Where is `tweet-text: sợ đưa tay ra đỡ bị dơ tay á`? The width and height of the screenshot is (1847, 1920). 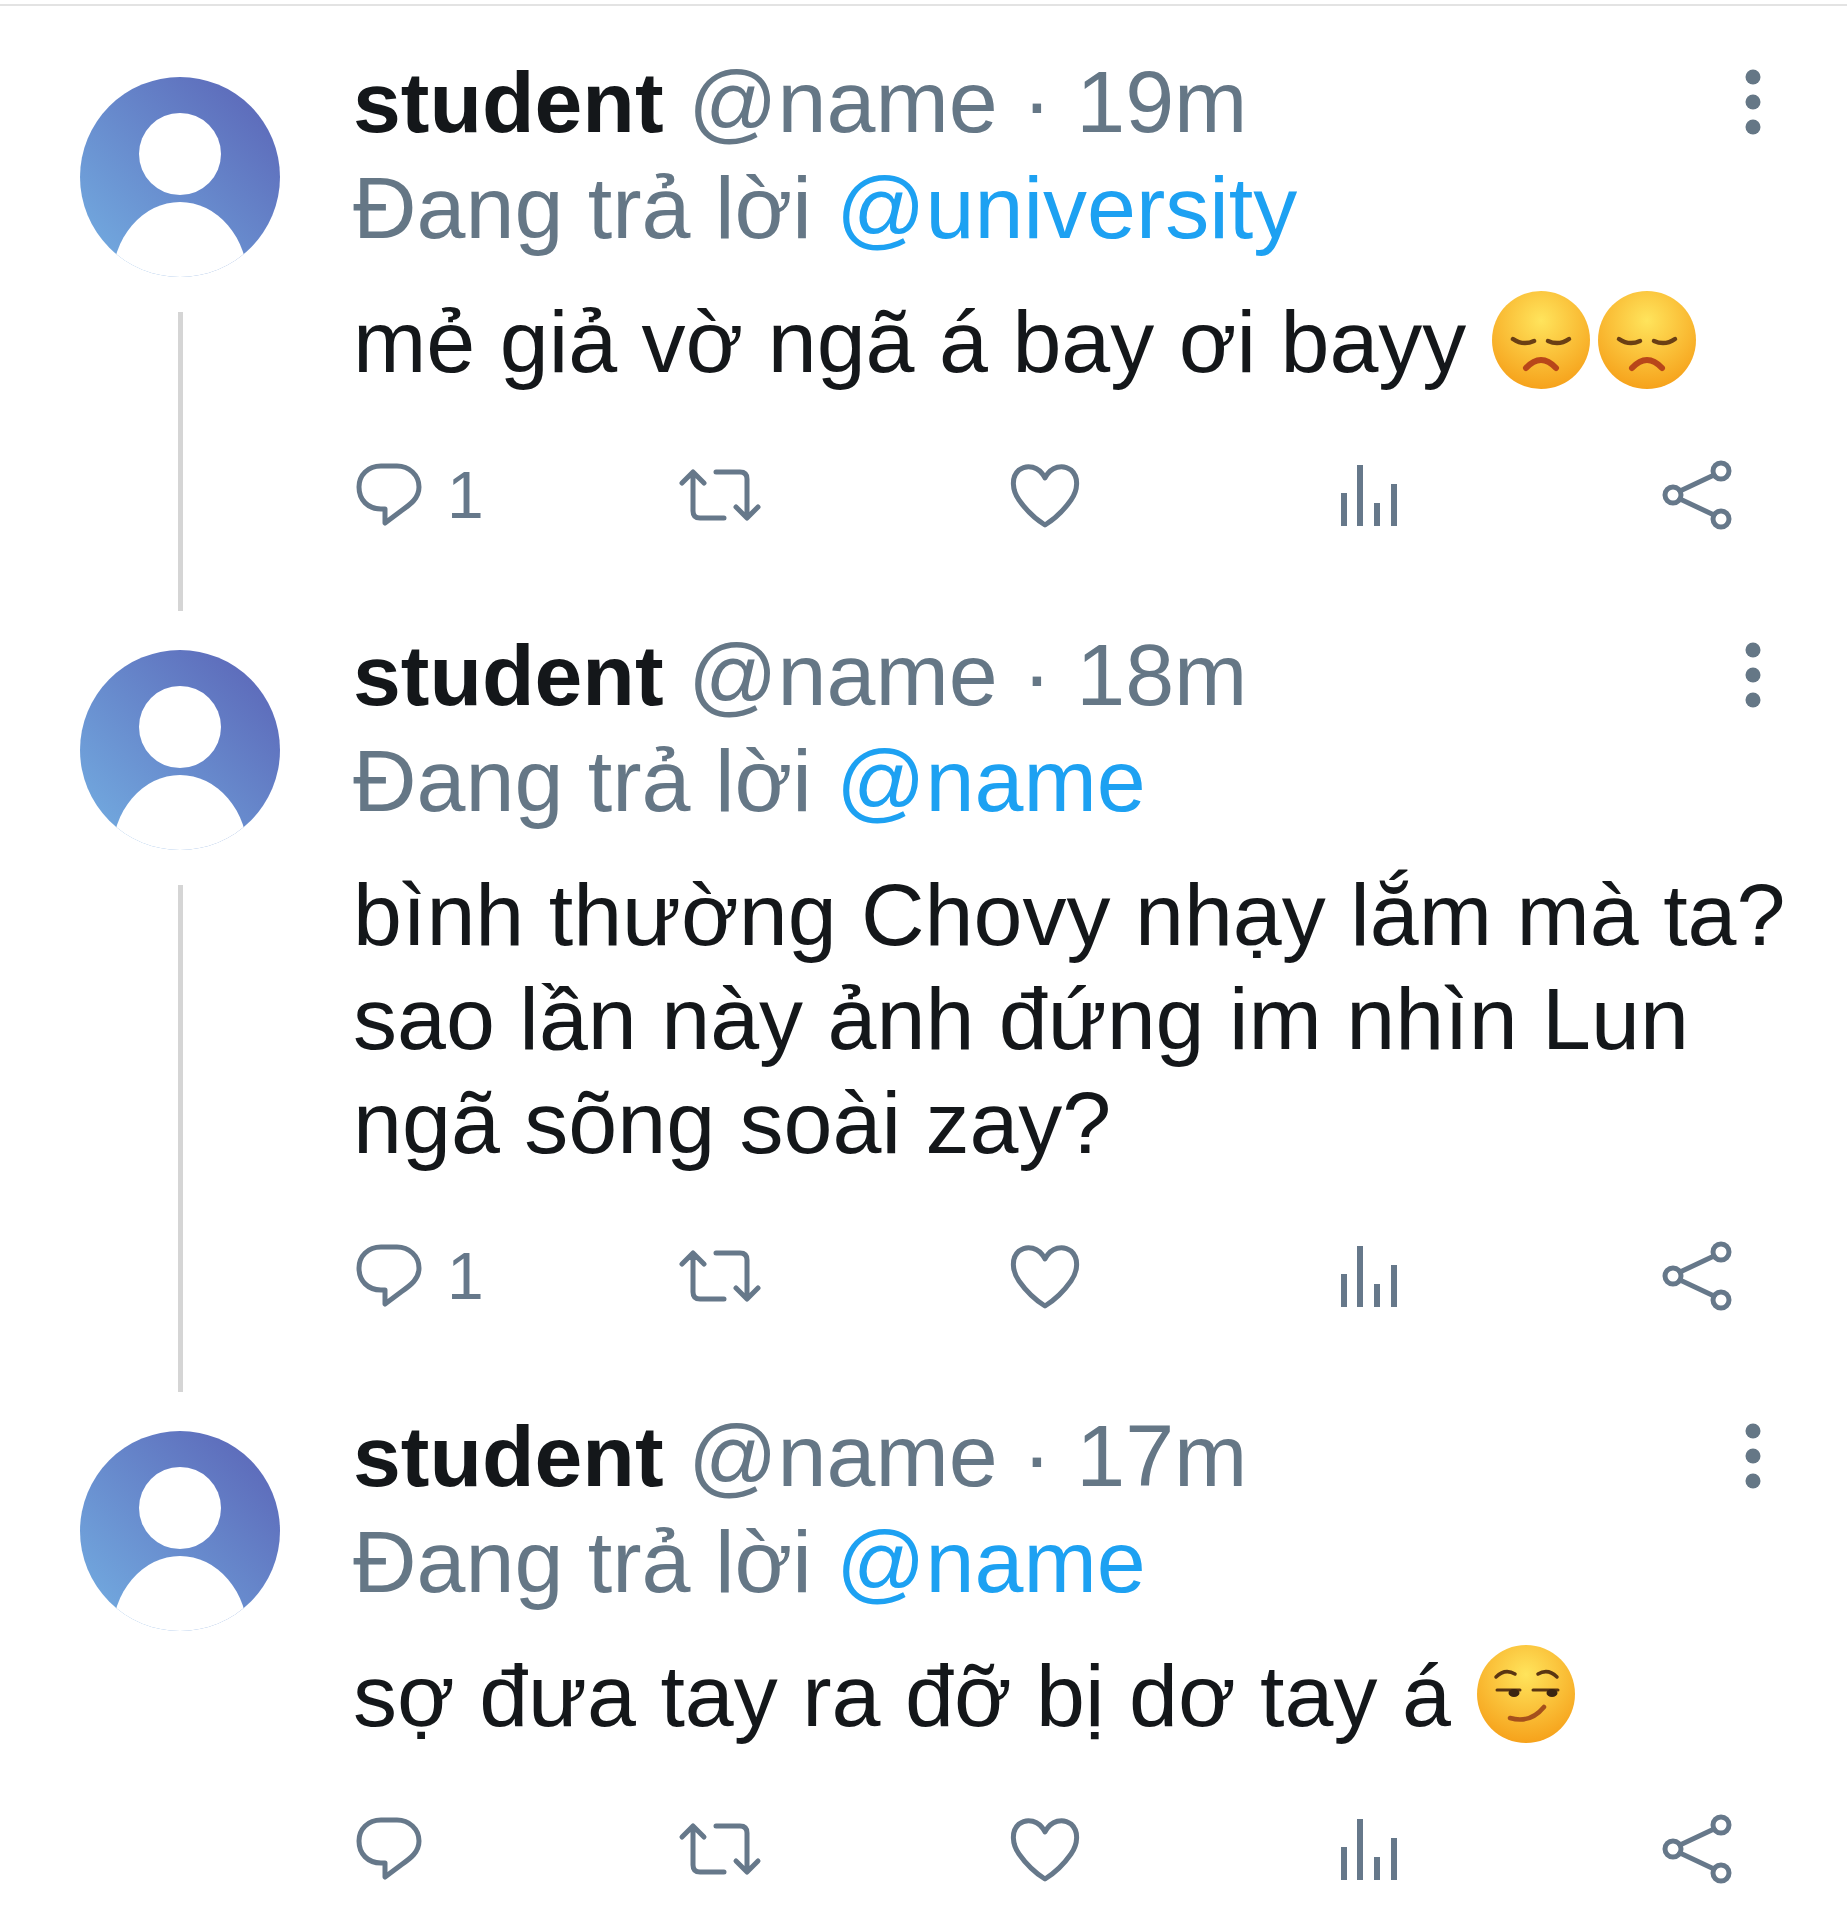 tweet-text: sợ đưa tay ra đỡ bị dơ tay á is located at coordinates (902, 1695).